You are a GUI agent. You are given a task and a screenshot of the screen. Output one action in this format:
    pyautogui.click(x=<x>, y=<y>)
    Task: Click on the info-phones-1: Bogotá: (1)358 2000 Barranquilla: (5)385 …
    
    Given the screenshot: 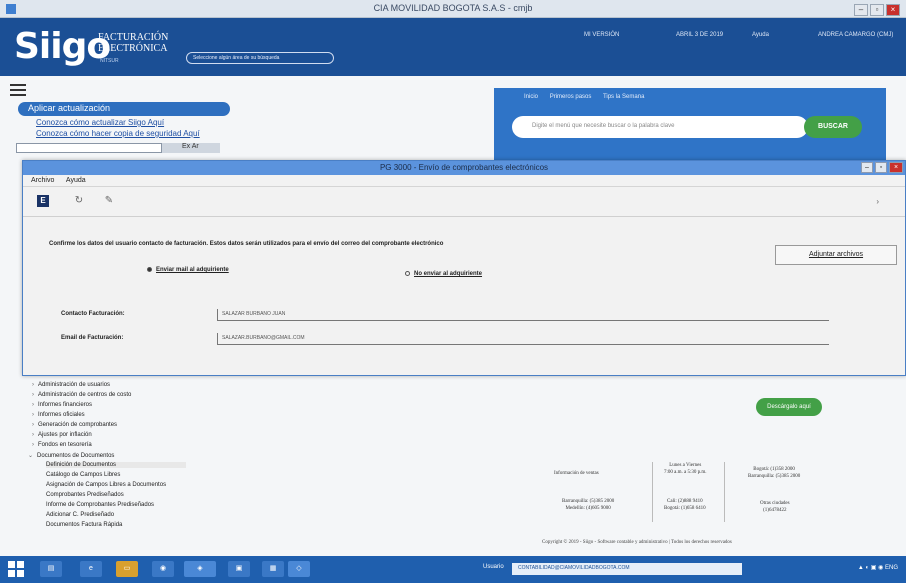 What is the action you would take?
    pyautogui.click(x=774, y=473)
    